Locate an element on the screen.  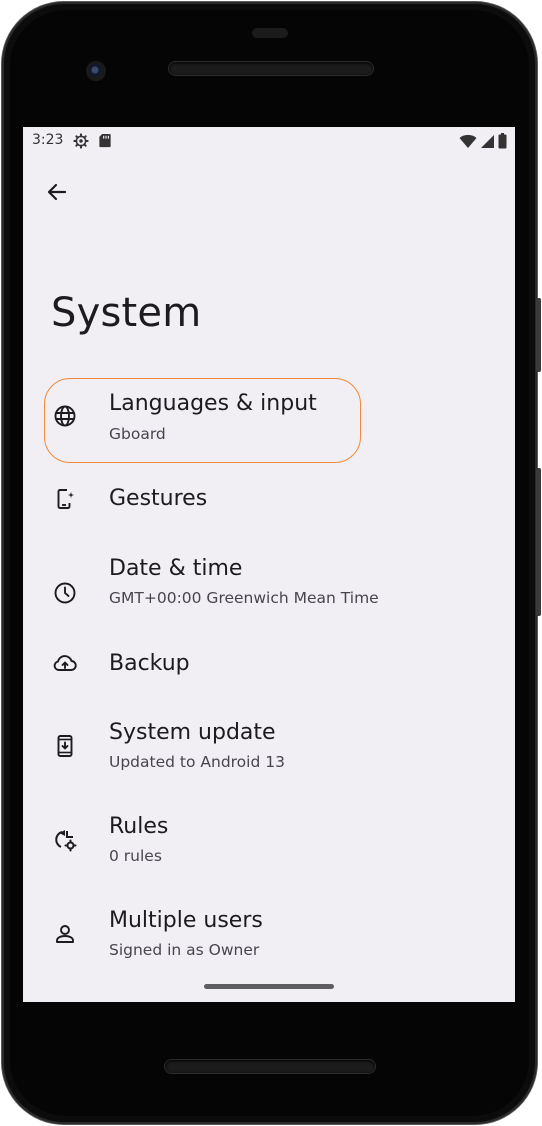
setting-title: Languages & input is located at coordinates (213, 403).